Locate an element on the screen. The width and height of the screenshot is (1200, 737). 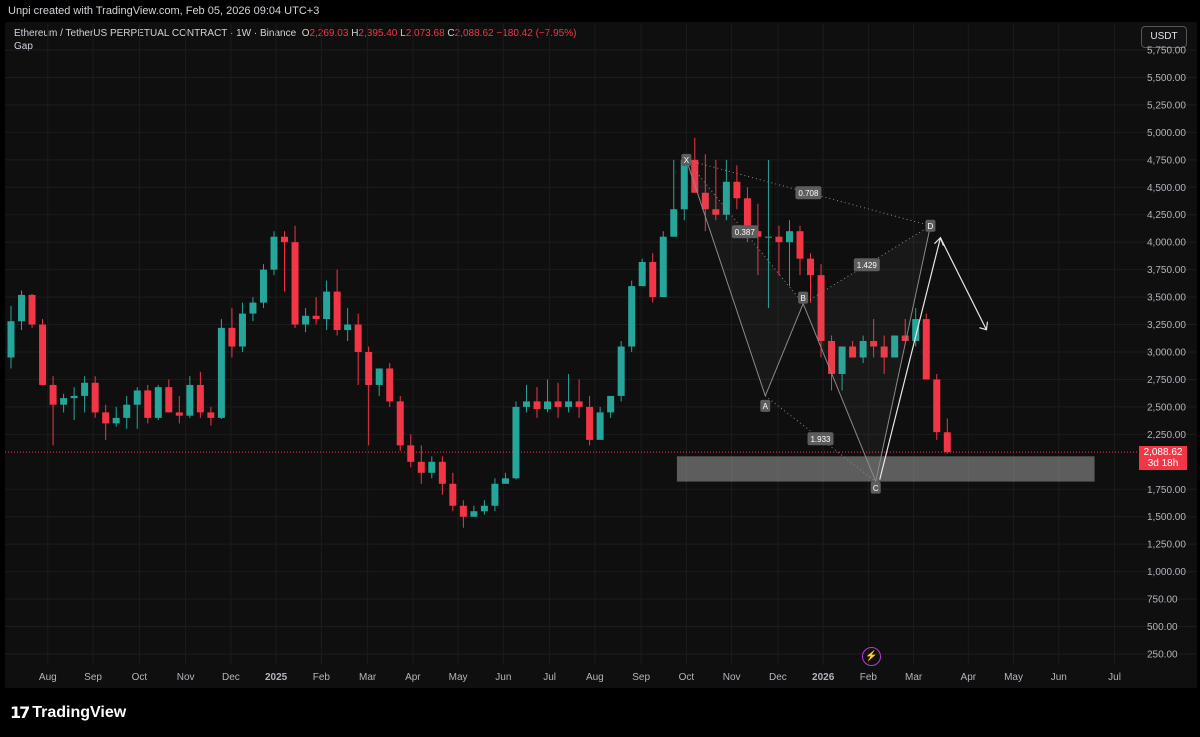
ohlc-close-label: C is located at coordinates (451, 33).